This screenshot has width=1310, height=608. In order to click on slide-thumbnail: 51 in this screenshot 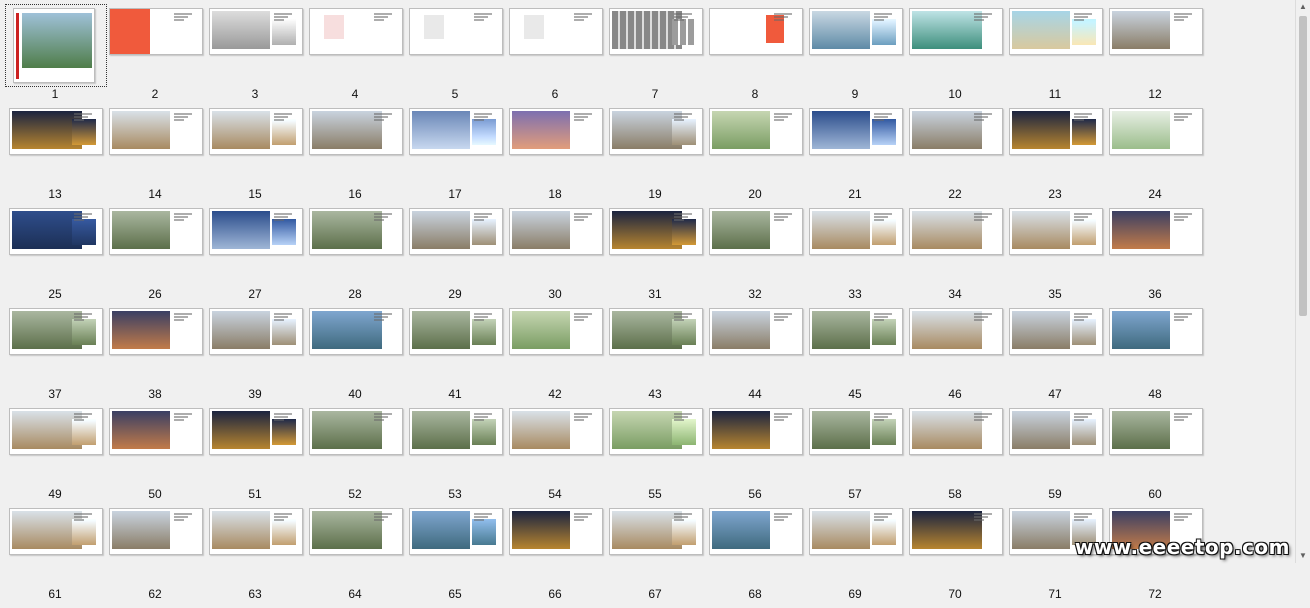, I will do `click(259, 458)`.